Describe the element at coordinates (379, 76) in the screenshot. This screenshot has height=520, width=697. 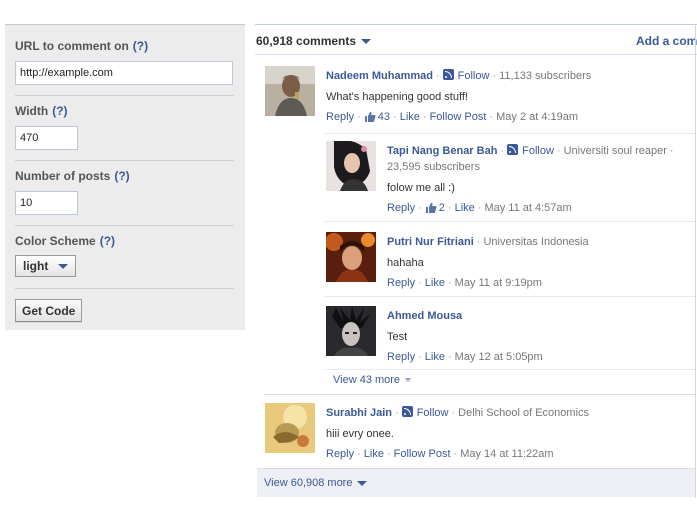
I see `author-name: Nadeem Muhammad` at that location.